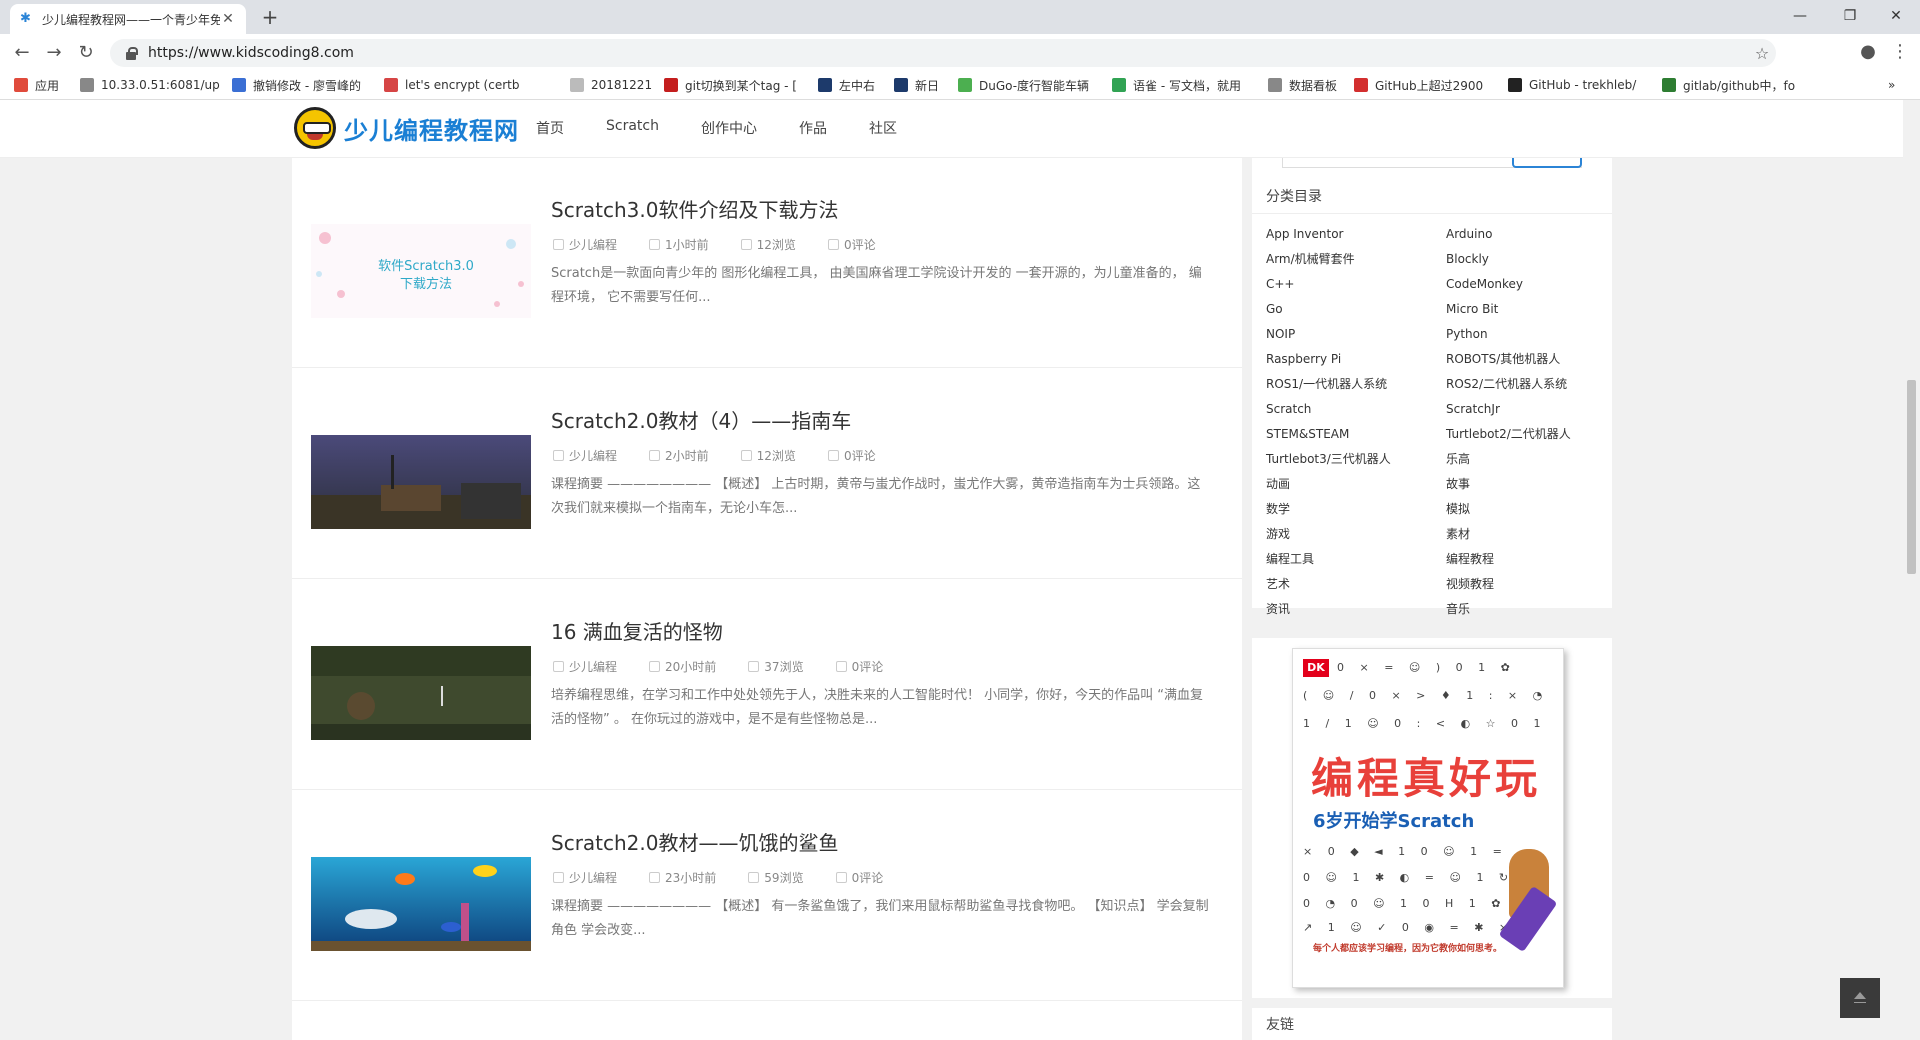  I want to click on category-link: Micro Bit, so click(1536, 309).